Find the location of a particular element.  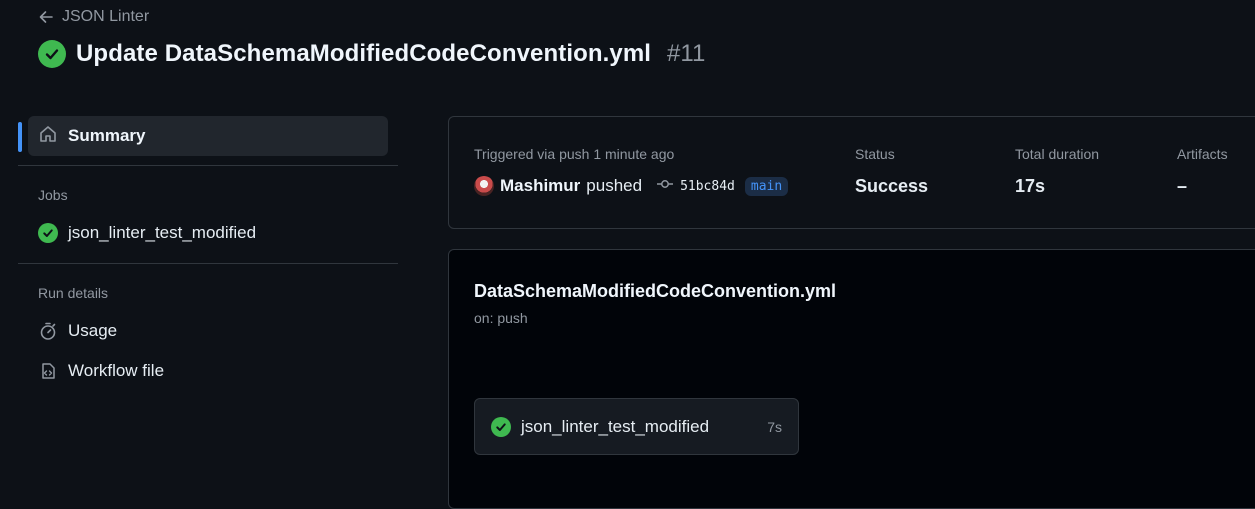

push-info: Mashimur pushed 51bc84d main is located at coordinates (631, 186).